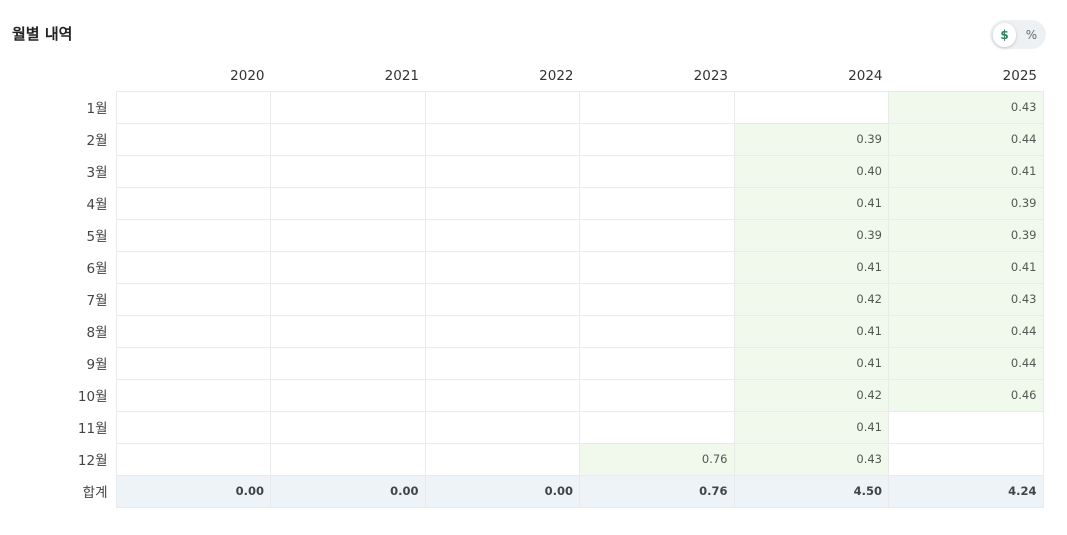  What do you see at coordinates (97, 333) in the screenshot?
I see `month-label: 8월` at bounding box center [97, 333].